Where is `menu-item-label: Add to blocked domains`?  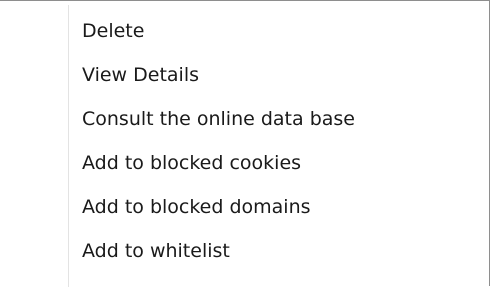 menu-item-label: Add to blocked domains is located at coordinates (196, 207).